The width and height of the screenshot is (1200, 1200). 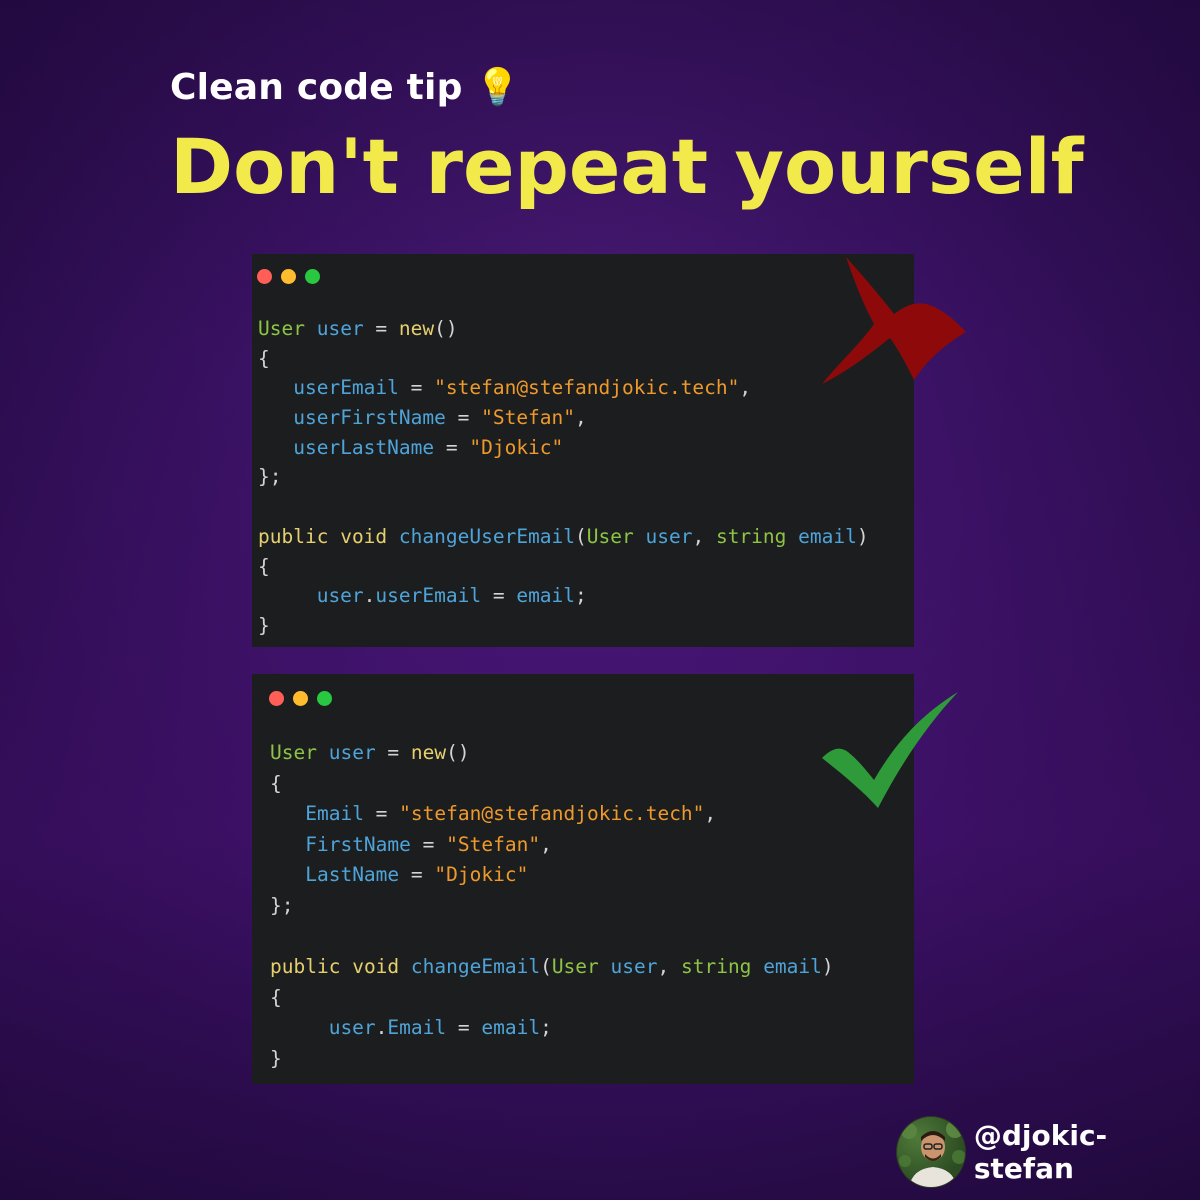 What do you see at coordinates (282, 905) in the screenshot?
I see `code-token: };` at bounding box center [282, 905].